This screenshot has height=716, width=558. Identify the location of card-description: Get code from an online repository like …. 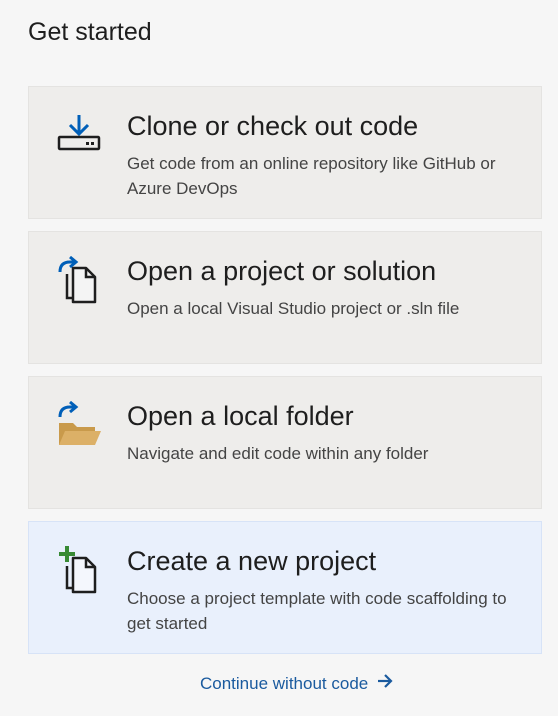
(311, 176).